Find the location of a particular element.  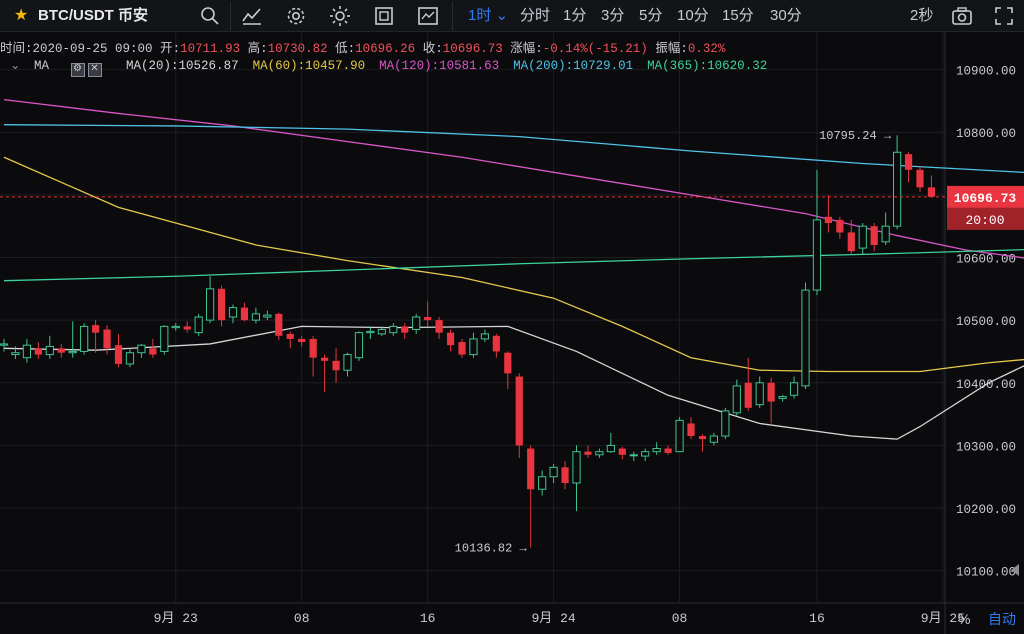

time-value: 2020-09-25 09:00 is located at coordinates (92, 49).